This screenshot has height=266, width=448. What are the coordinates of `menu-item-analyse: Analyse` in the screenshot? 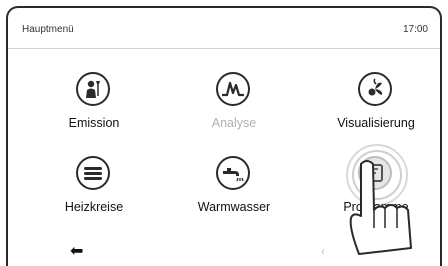 It's located at (234, 109).